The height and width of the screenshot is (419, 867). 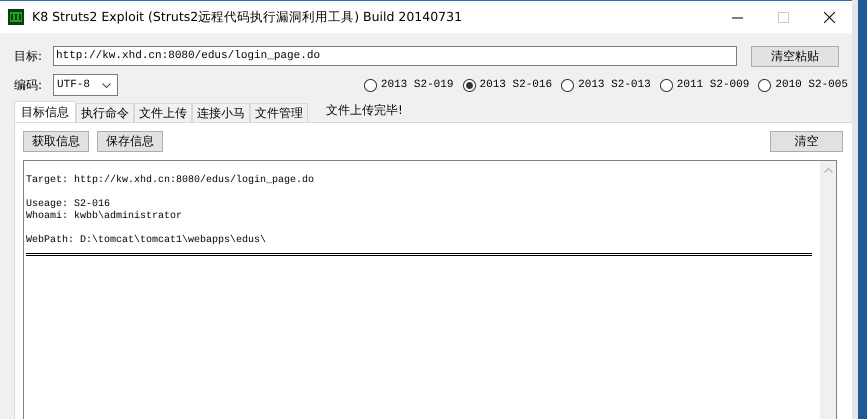 What do you see at coordinates (409, 85) in the screenshot?
I see `version-radio: 2013 S2-019` at bounding box center [409, 85].